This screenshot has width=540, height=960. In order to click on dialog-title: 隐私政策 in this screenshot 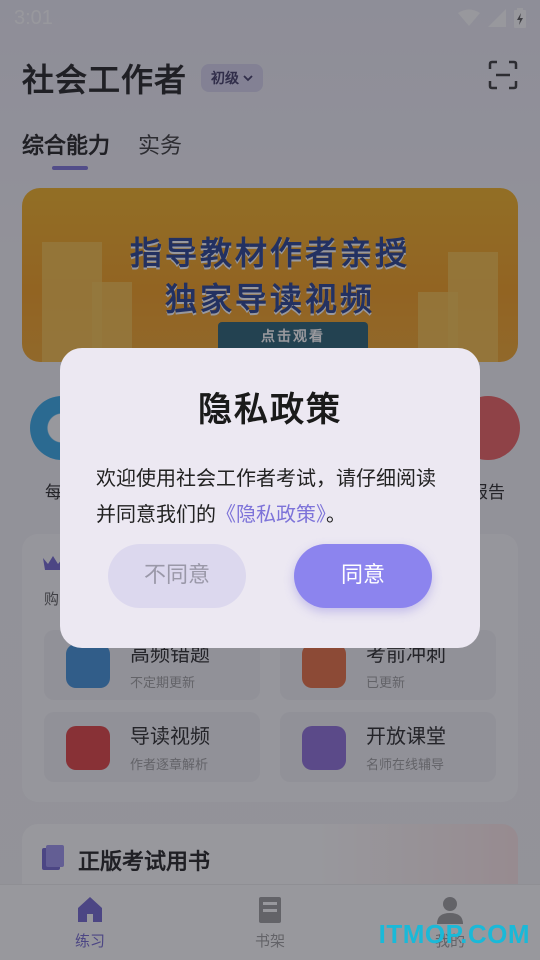, I will do `click(270, 410)`.